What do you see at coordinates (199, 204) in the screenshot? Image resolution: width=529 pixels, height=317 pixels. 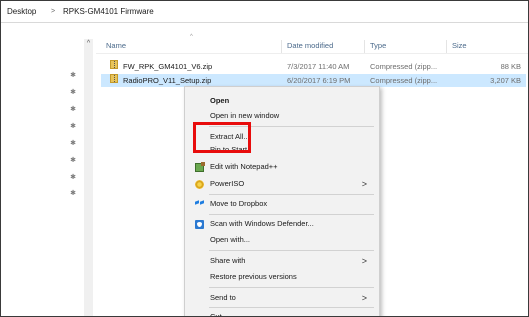 I see `dropbox-icon` at bounding box center [199, 204].